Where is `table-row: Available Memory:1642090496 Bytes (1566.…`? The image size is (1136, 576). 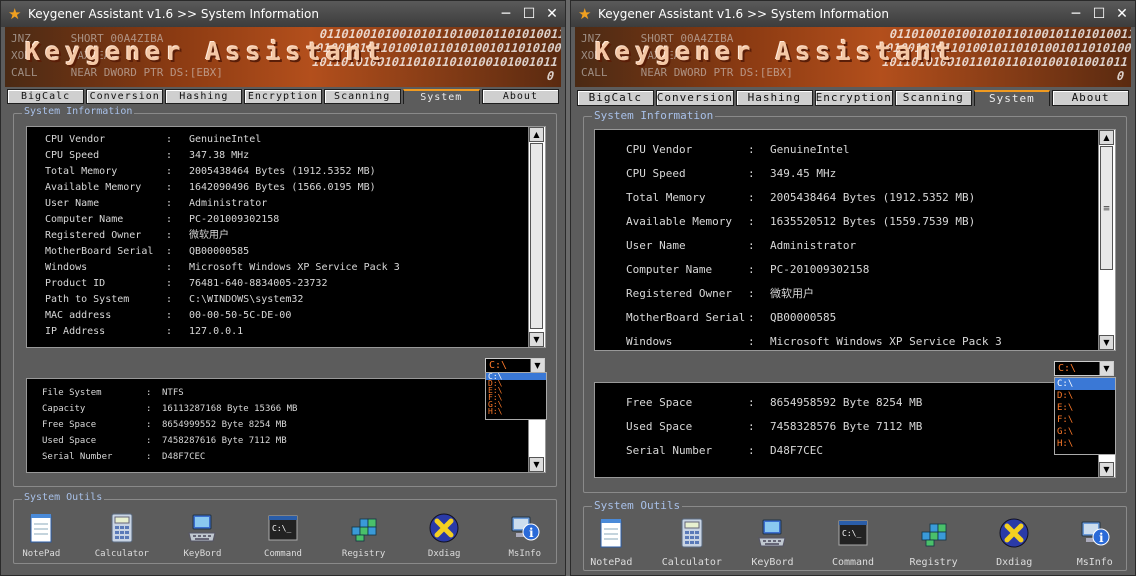
table-row: Available Memory:1642090496 Bytes (1566.… is located at coordinates (210, 187).